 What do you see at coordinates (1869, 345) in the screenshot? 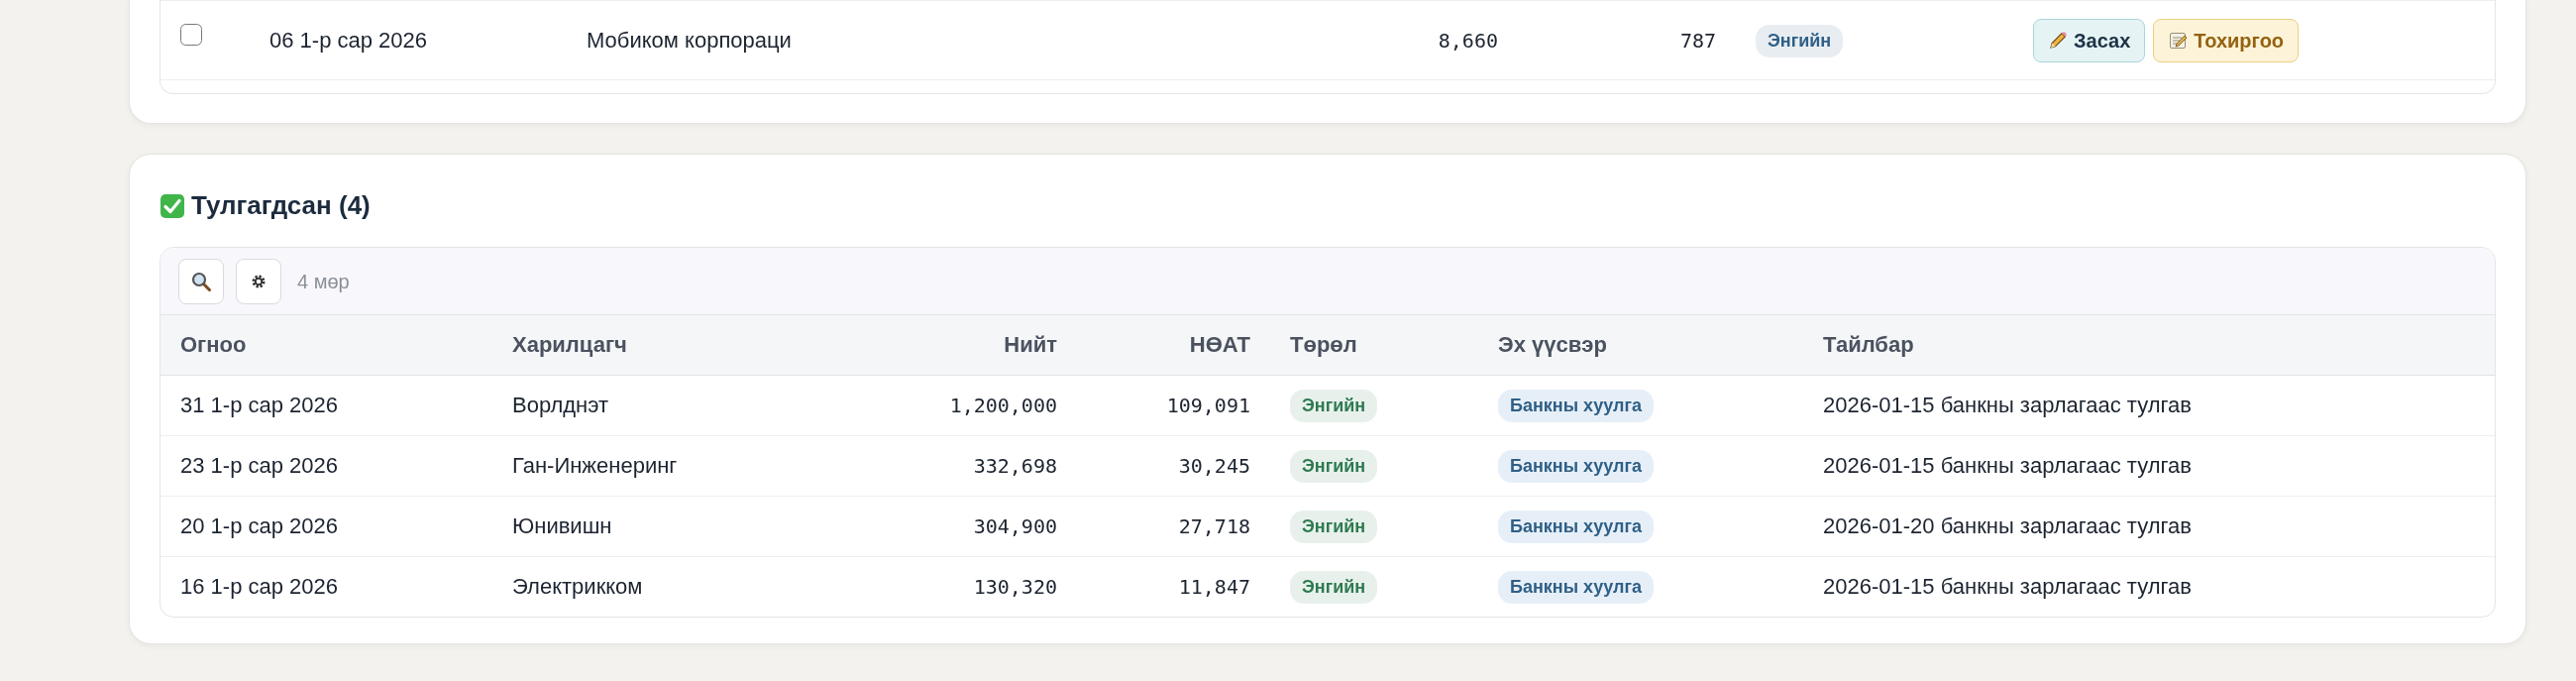
I see `column-header: Тайлбар` at bounding box center [1869, 345].